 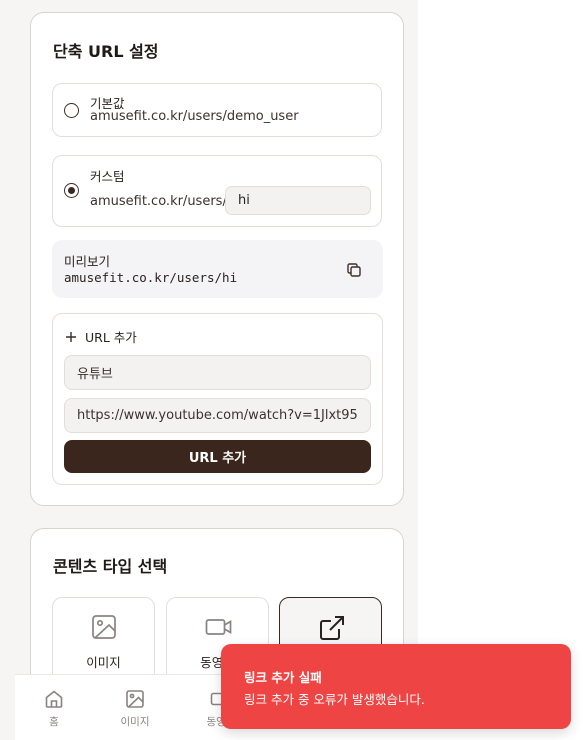 What do you see at coordinates (71, 110) in the screenshot?
I see `default-radio` at bounding box center [71, 110].